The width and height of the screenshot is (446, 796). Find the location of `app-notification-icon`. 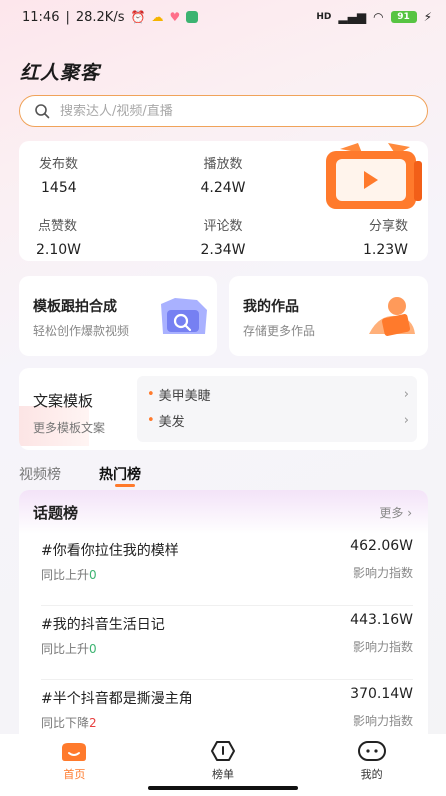

app-notification-icon is located at coordinates (192, 17).